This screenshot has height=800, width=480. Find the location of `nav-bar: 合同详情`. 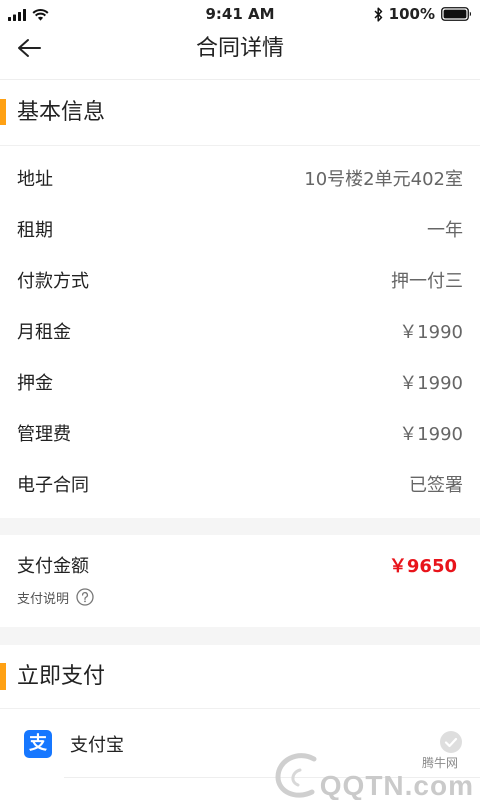

nav-bar: 合同详情 is located at coordinates (240, 54).